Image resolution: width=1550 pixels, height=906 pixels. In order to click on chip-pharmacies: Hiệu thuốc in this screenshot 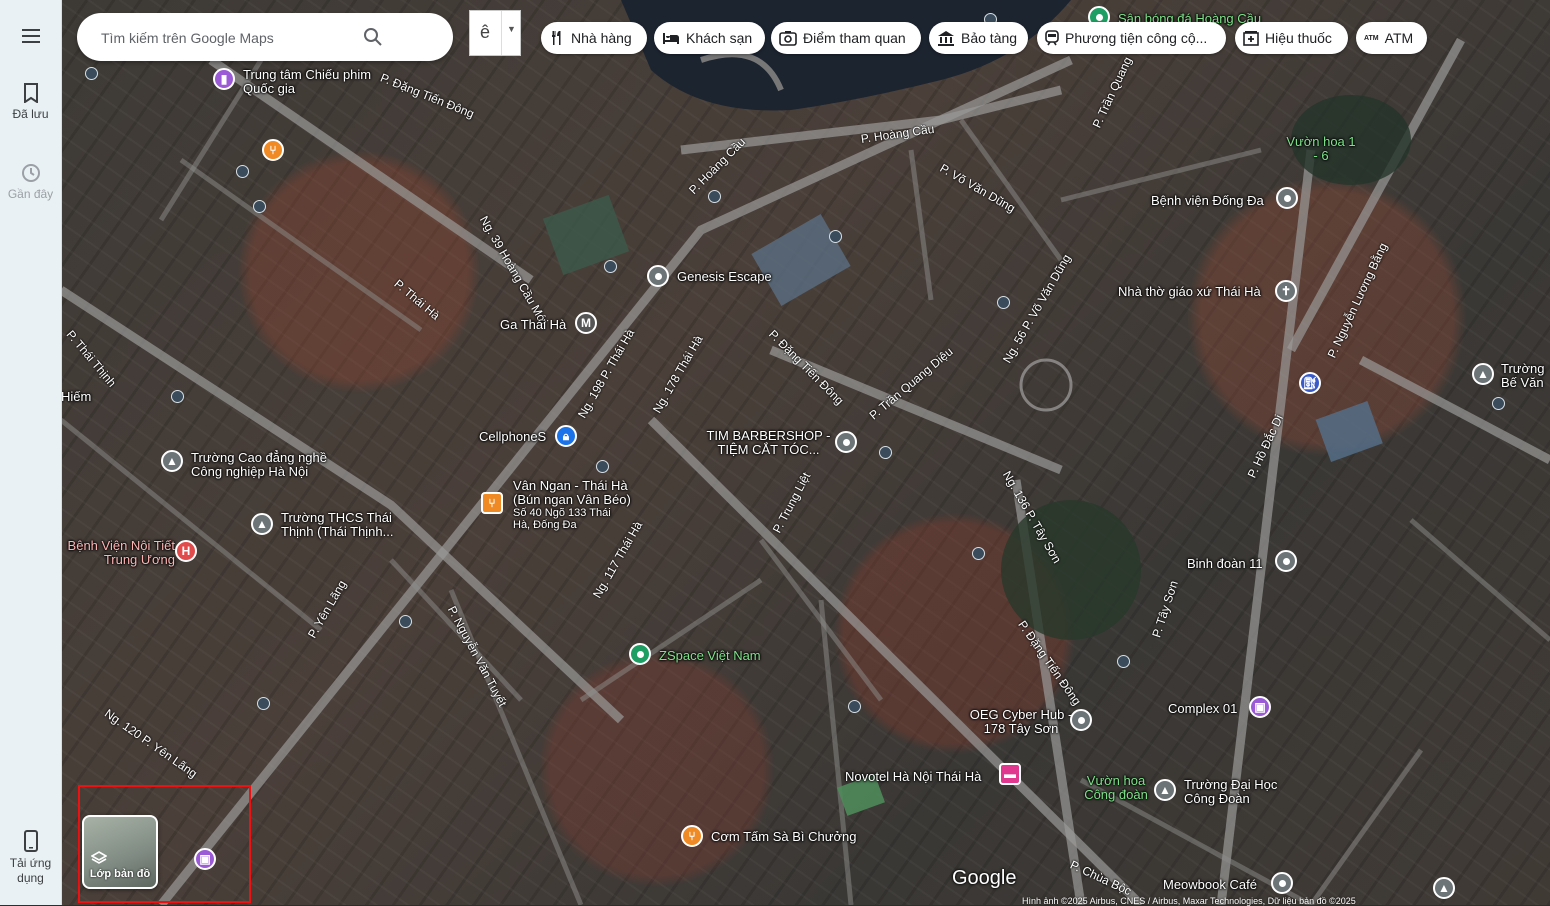, I will do `click(1291, 38)`.